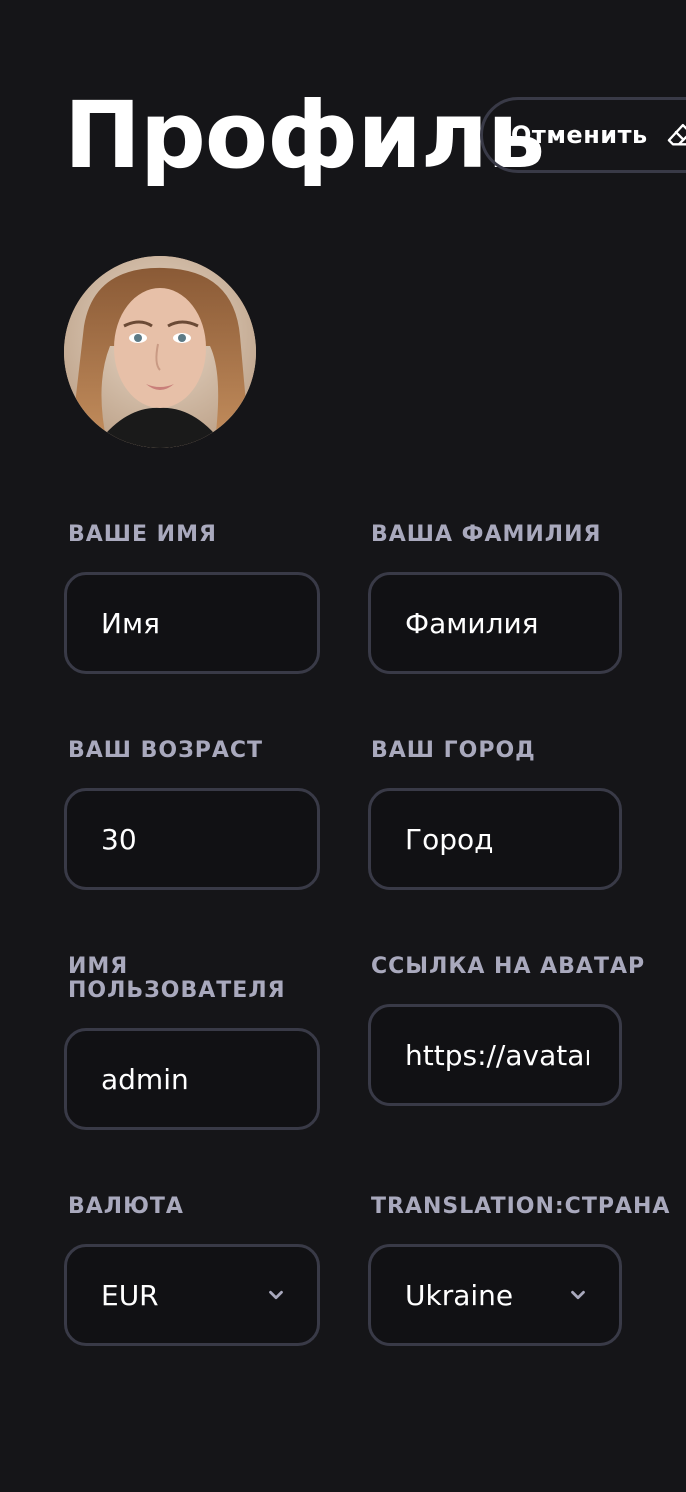 The image size is (686, 1492). I want to click on city-field: Город, so click(495, 839).